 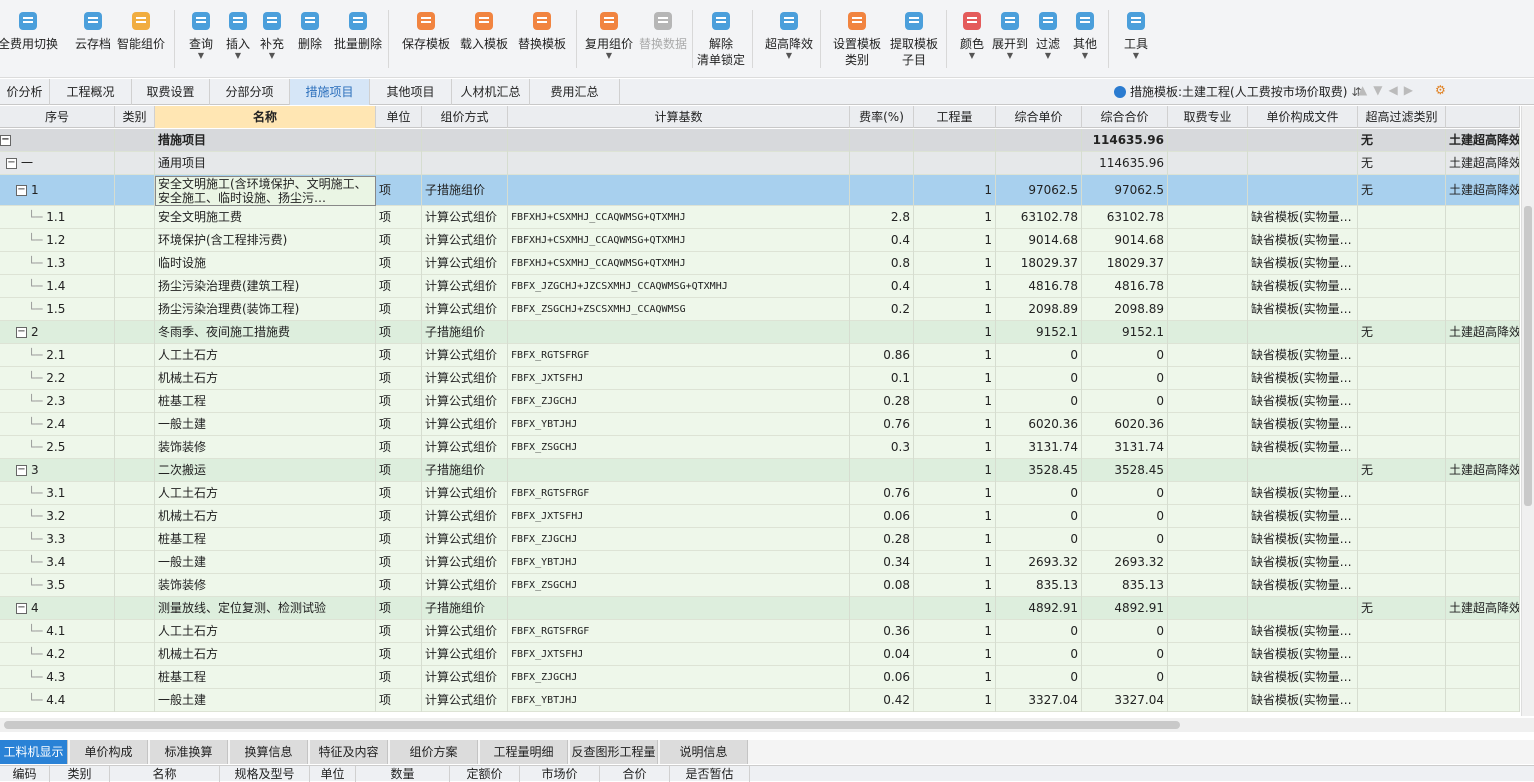 What do you see at coordinates (358, 30) in the screenshot?
I see `toolbar-button-7: 批量删除` at bounding box center [358, 30].